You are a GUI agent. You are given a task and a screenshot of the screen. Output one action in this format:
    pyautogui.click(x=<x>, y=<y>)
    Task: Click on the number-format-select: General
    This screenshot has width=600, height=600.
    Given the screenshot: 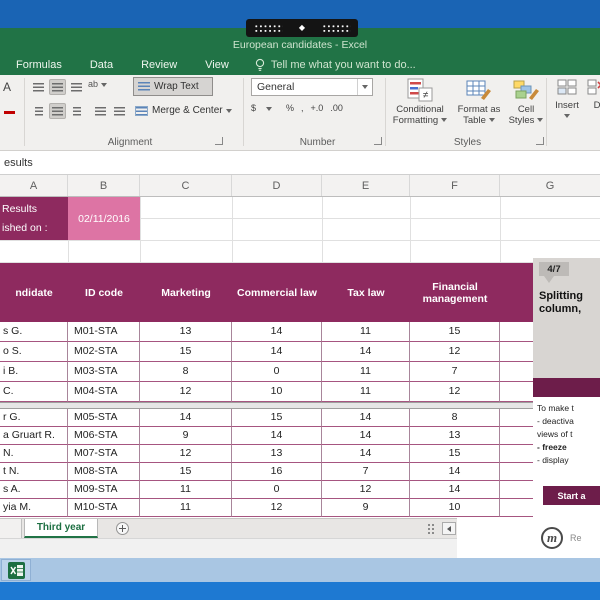 What is the action you would take?
    pyautogui.click(x=312, y=87)
    